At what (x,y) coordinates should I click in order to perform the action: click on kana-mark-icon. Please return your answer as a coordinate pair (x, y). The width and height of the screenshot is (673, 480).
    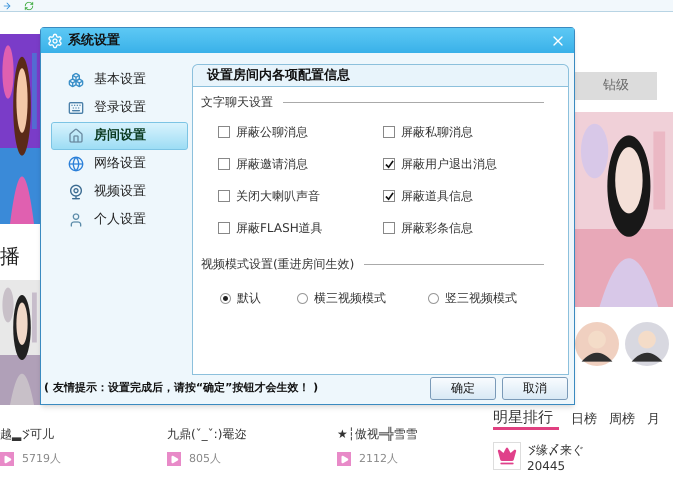
    Looking at the image, I should click on (25, 434).